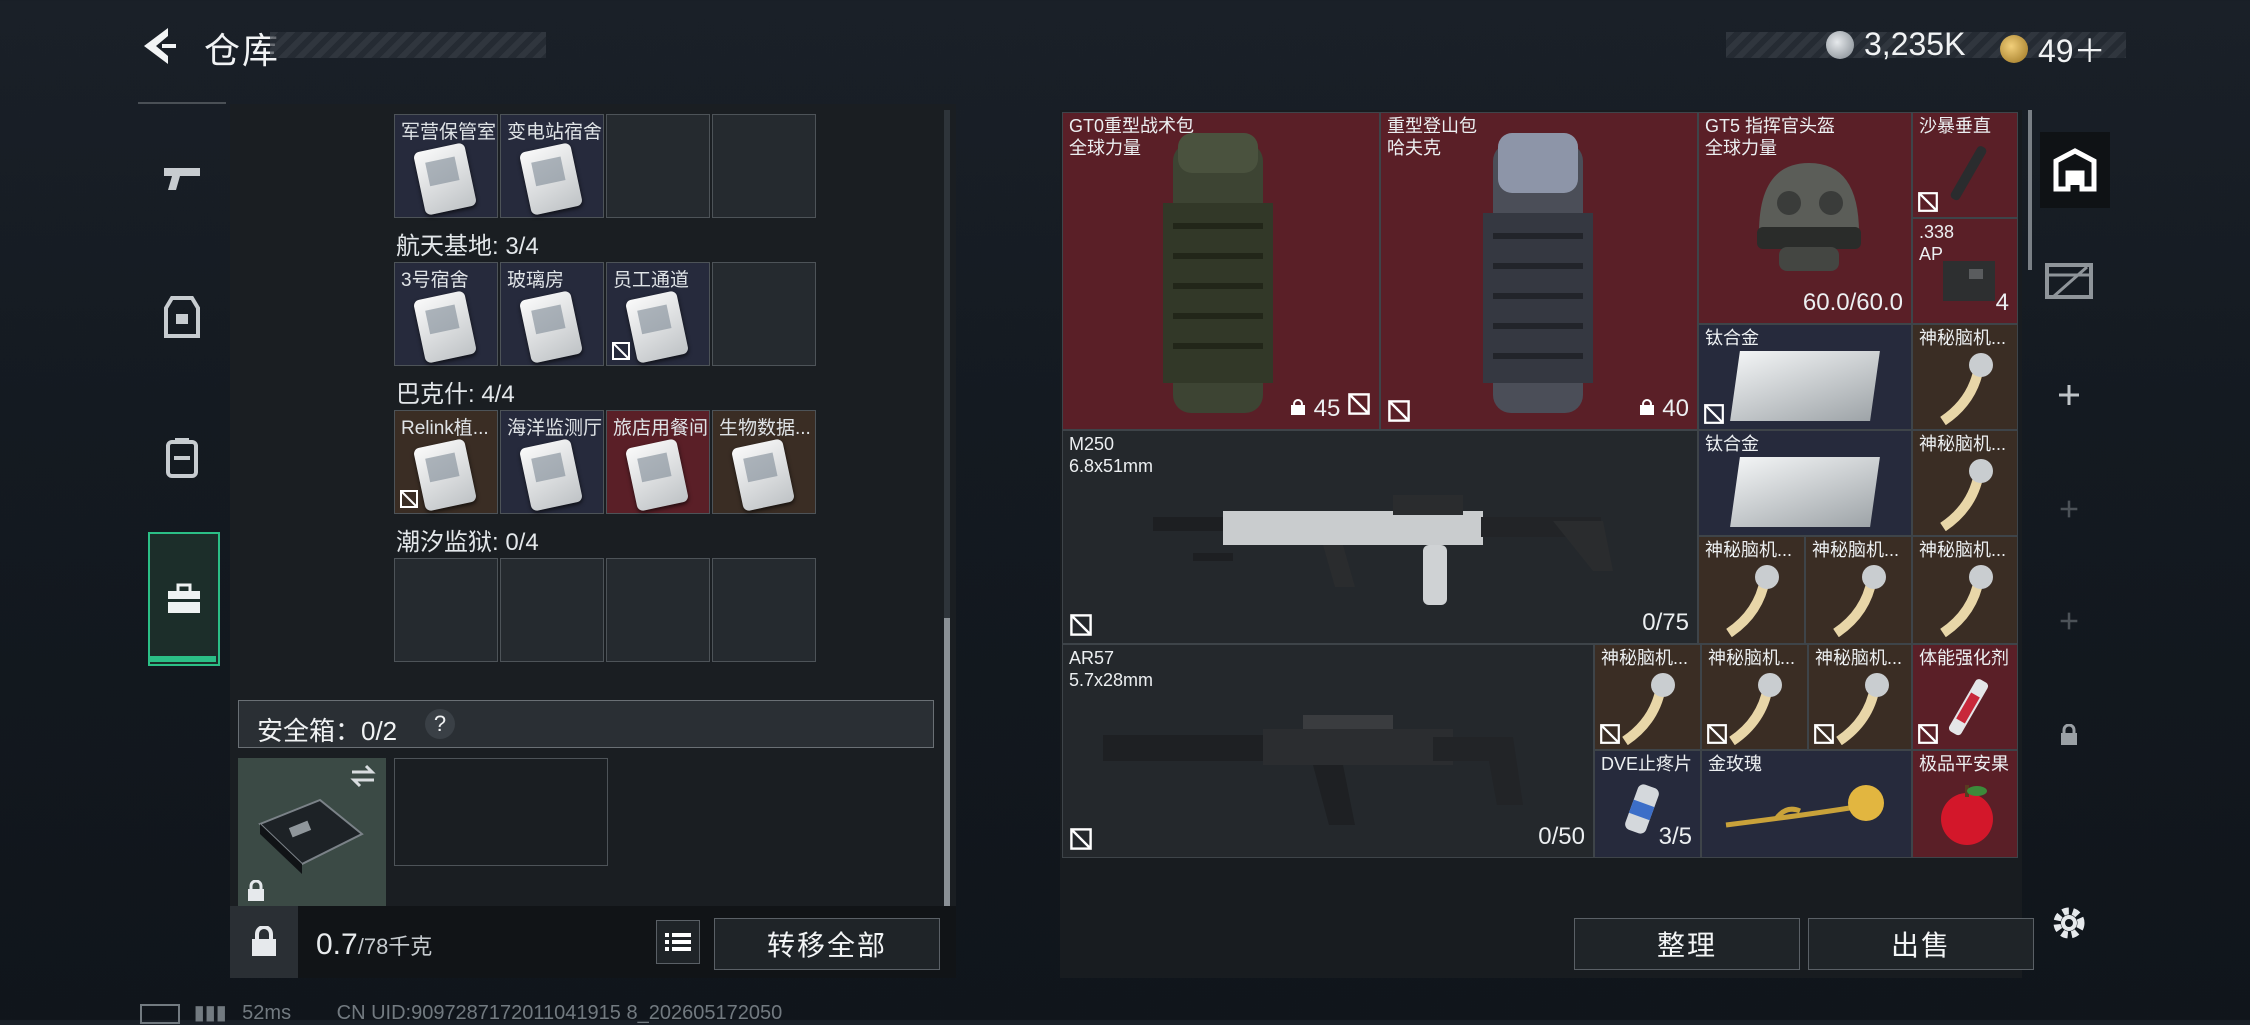 The height and width of the screenshot is (1025, 2250). What do you see at coordinates (2030, 190) in the screenshot?
I see `right-scrollbar` at bounding box center [2030, 190].